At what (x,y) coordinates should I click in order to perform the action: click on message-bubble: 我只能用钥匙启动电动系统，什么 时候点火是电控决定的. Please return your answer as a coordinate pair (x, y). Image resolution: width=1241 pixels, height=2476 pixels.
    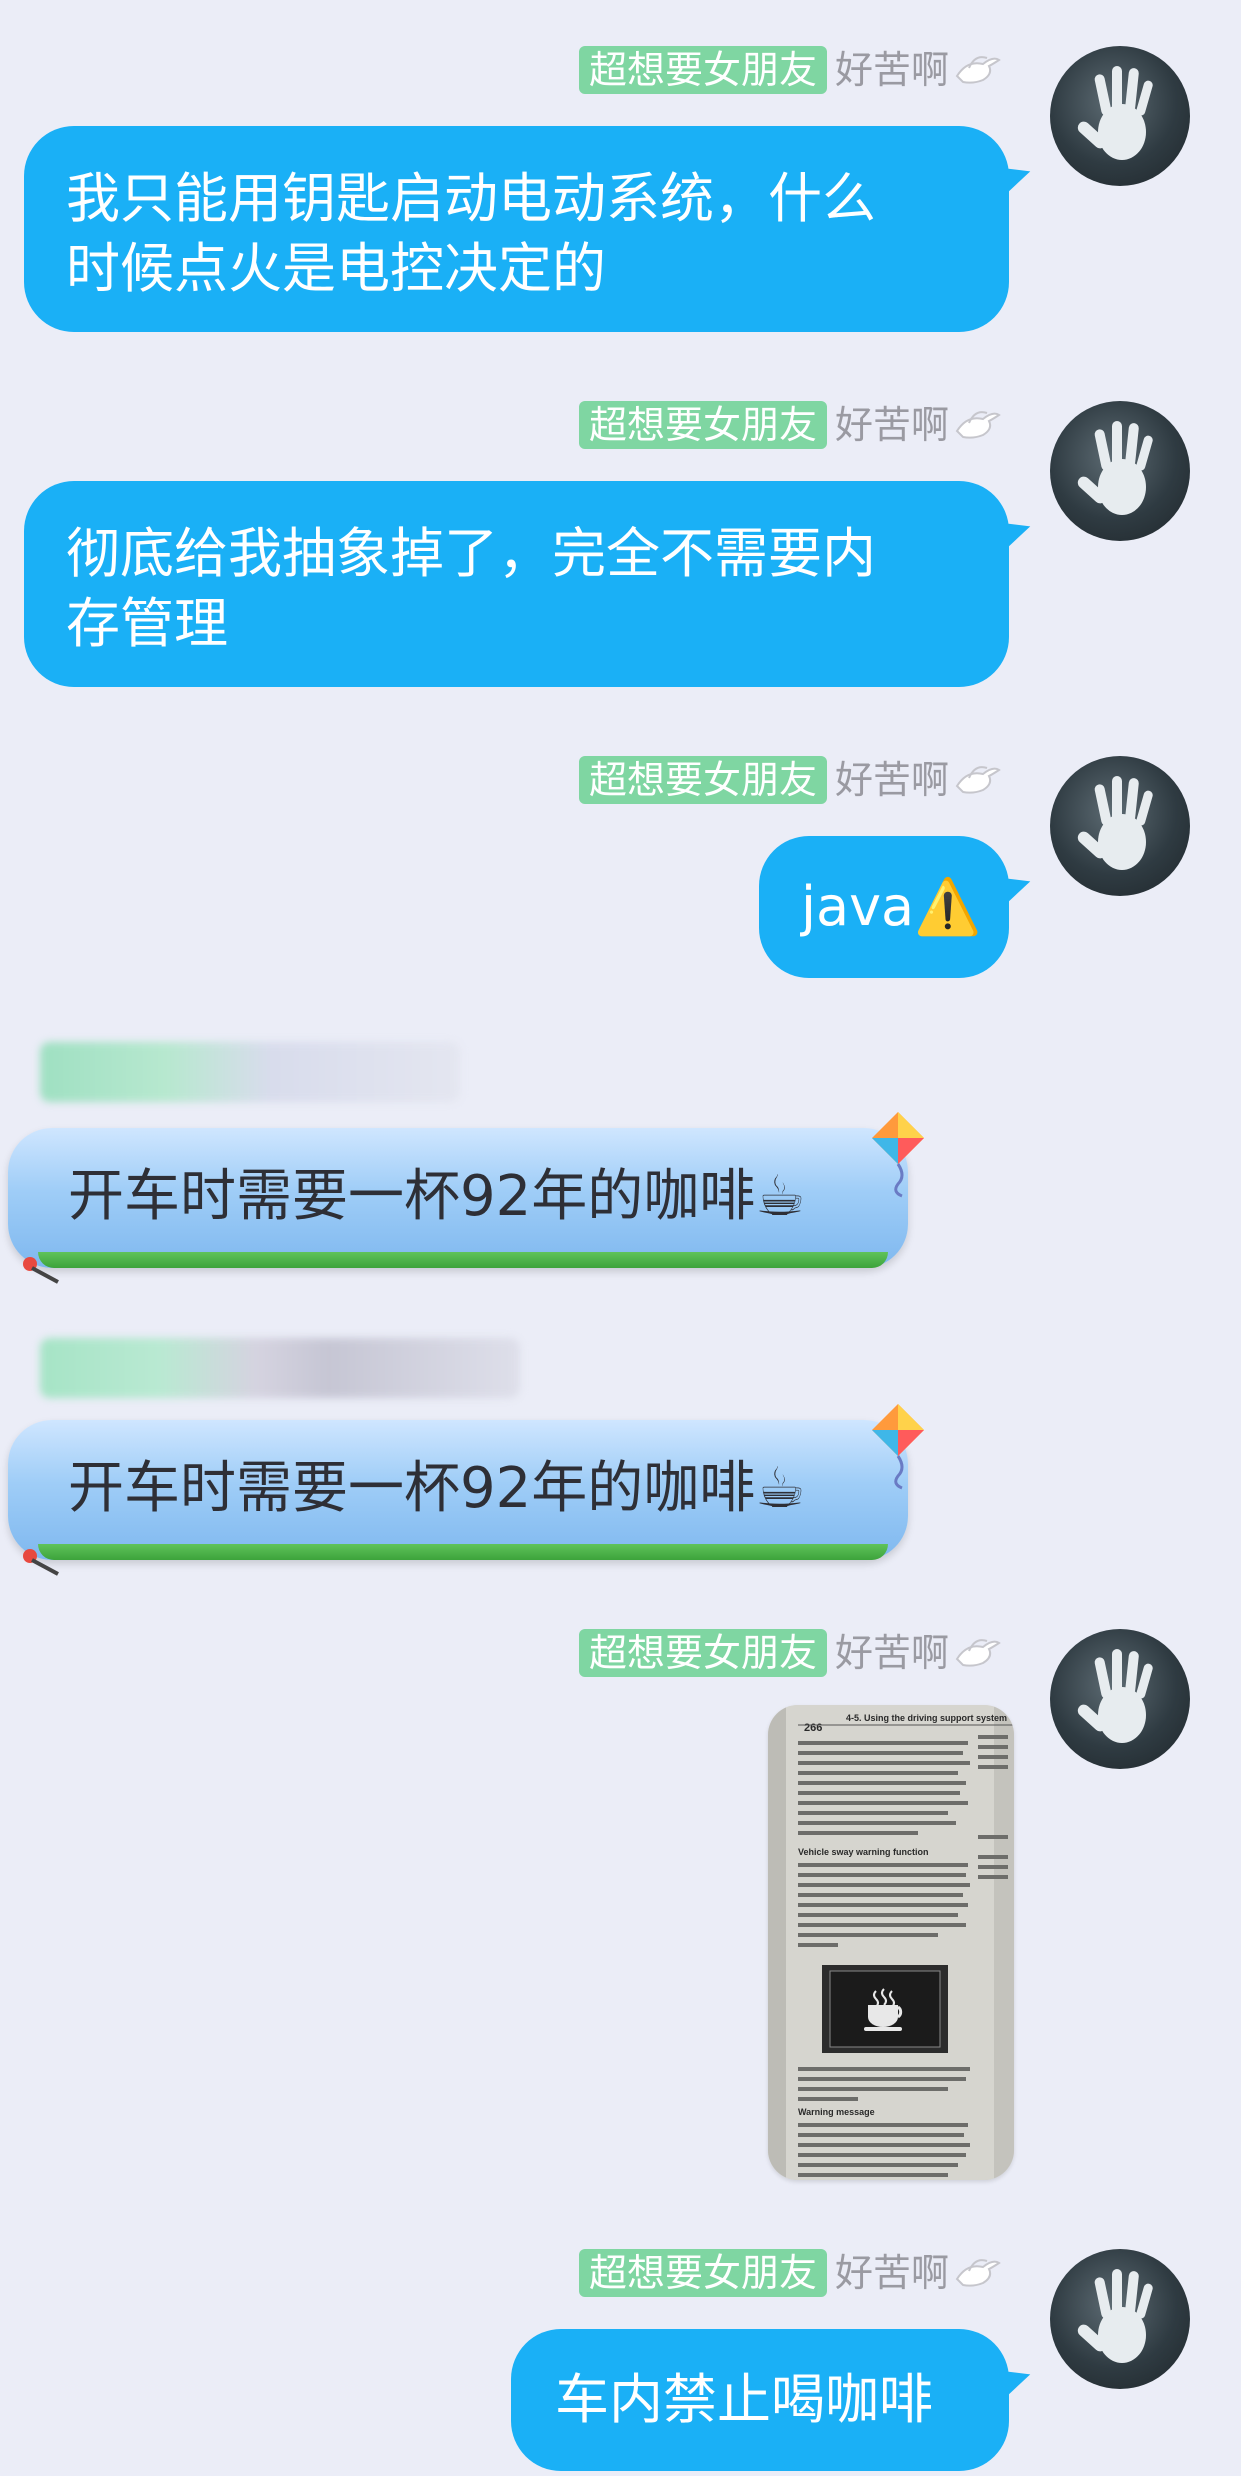
    Looking at the image, I should click on (516, 229).